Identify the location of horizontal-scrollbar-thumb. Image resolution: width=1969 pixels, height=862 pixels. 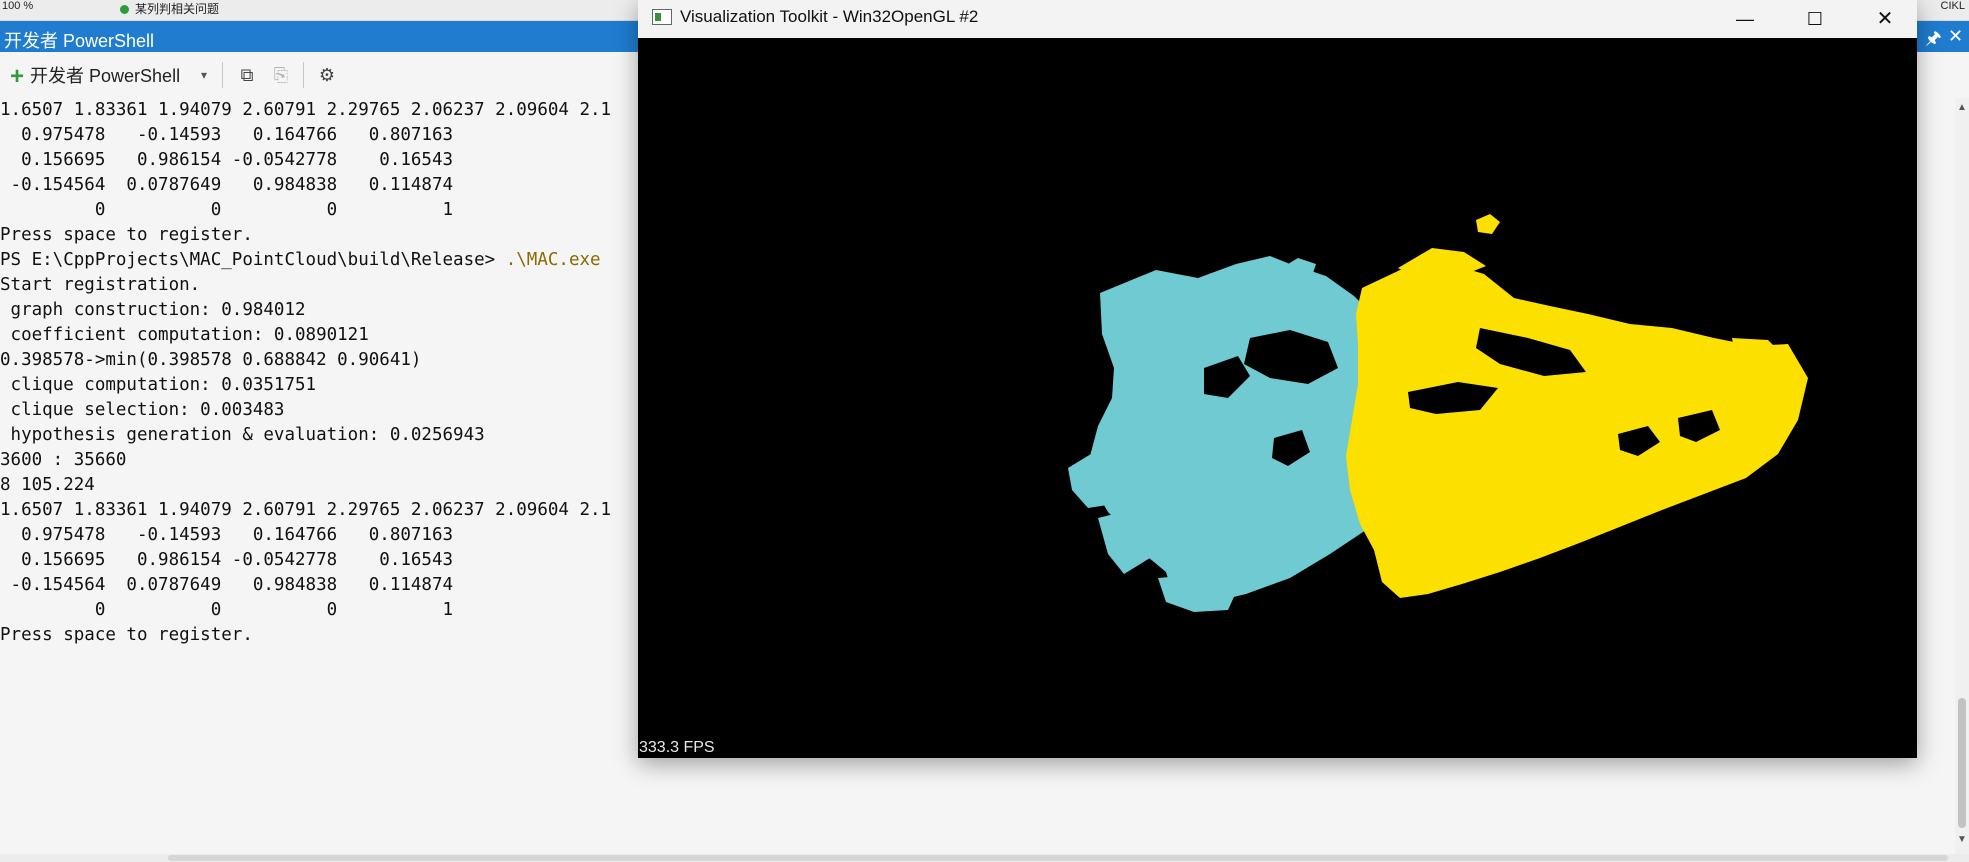
(1058, 858).